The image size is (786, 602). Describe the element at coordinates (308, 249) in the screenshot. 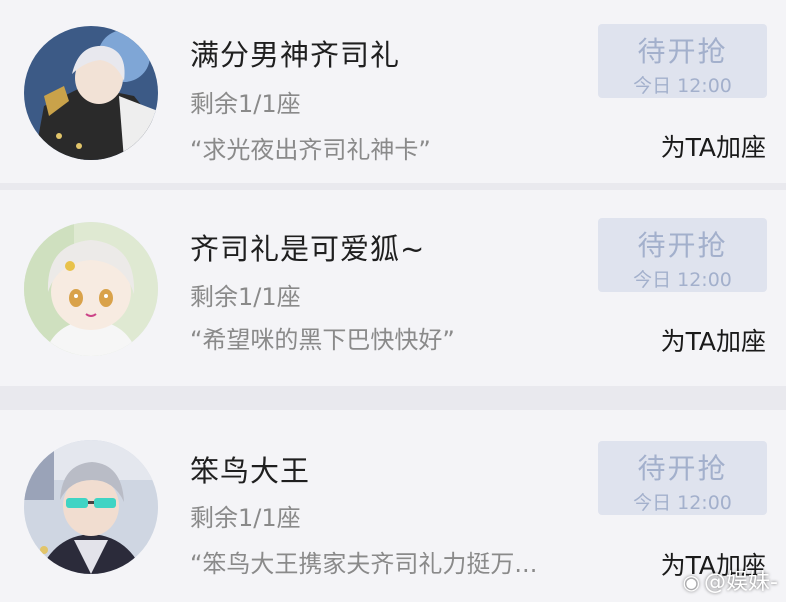

I see `entry-name: 齐司礼是可爱狐~` at that location.